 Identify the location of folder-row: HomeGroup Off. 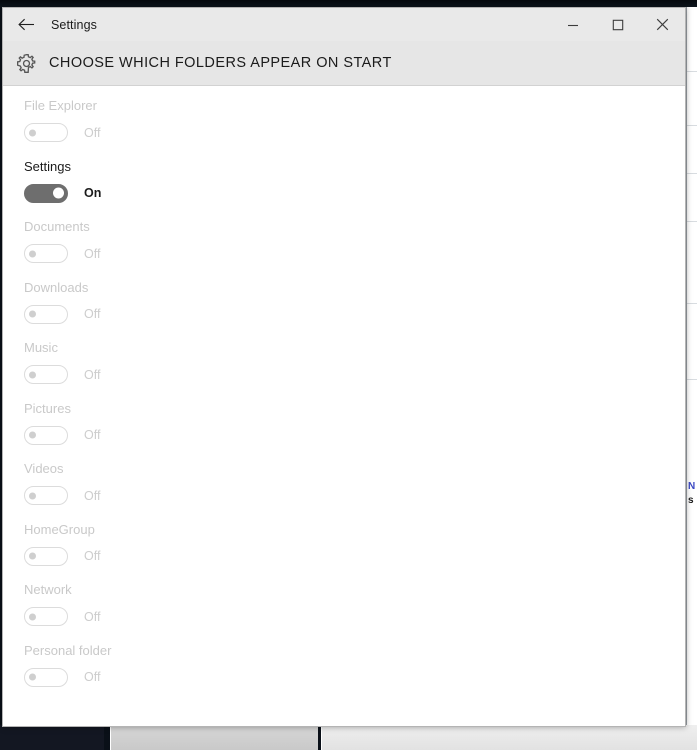
(344, 552).